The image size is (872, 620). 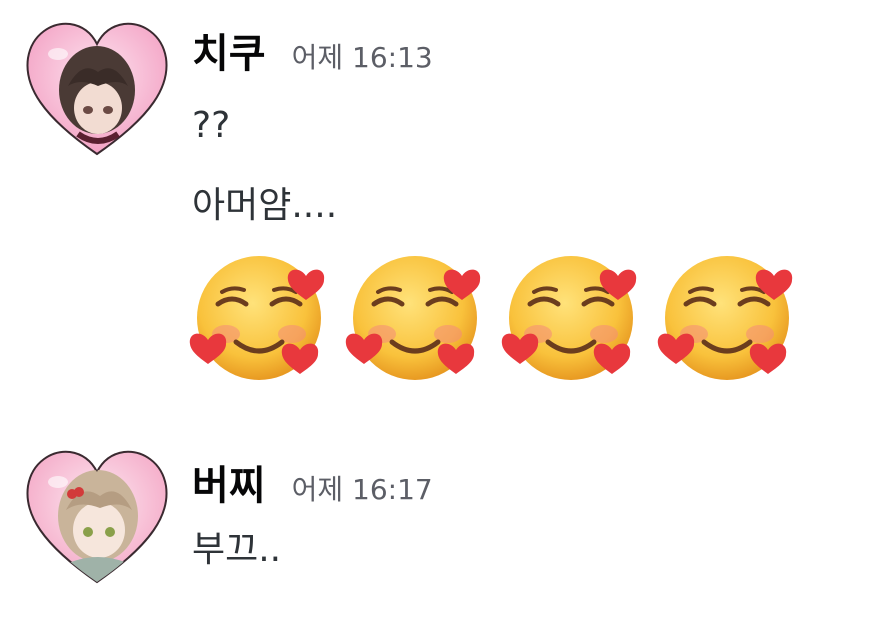 I want to click on timestamp: 어제 16:13, so click(x=362, y=58).